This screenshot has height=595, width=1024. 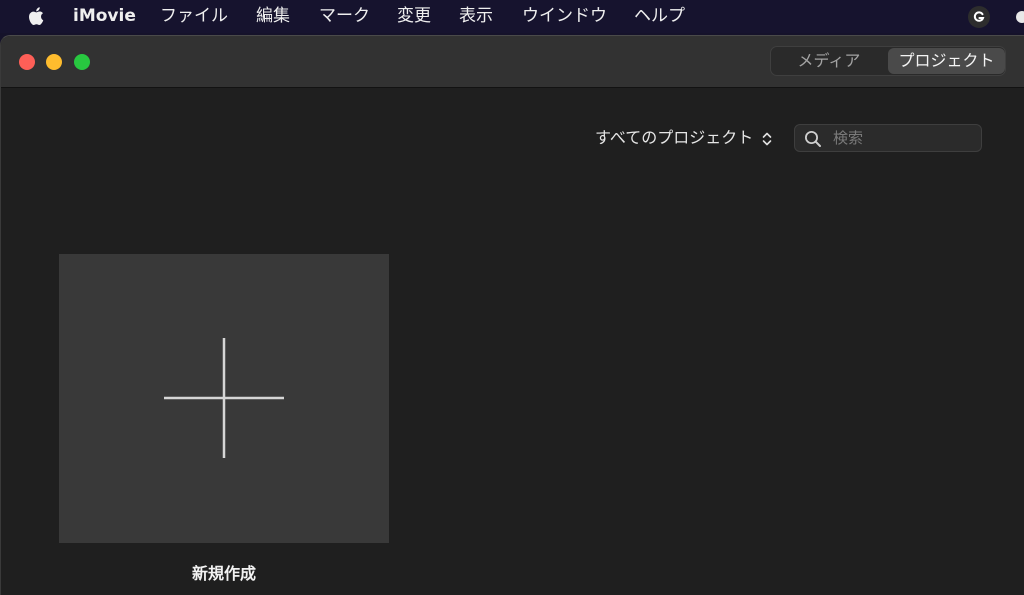 I want to click on apple-logo-icon, so click(x=37, y=16).